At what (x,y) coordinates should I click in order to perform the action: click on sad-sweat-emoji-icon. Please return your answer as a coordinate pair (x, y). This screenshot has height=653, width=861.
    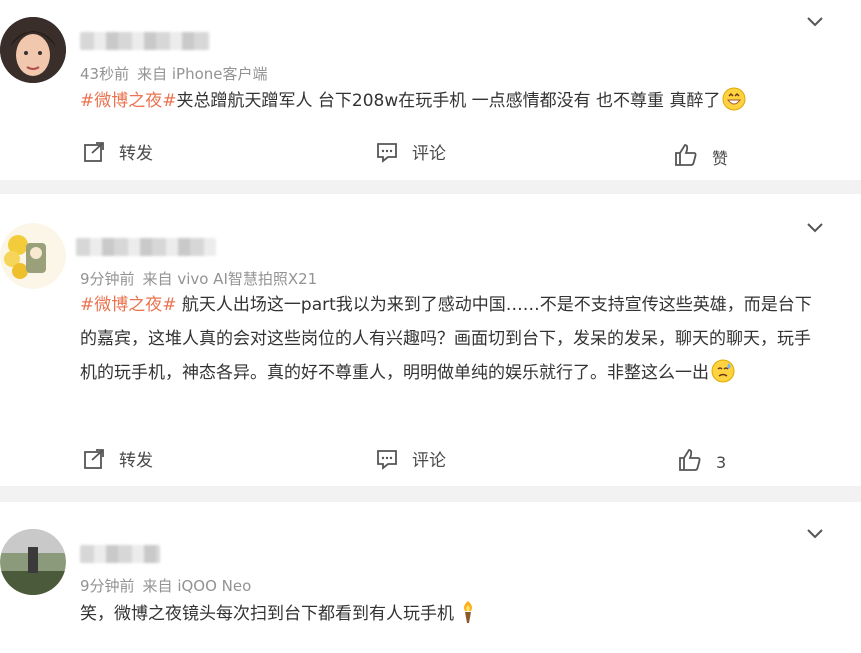
    Looking at the image, I should click on (723, 371).